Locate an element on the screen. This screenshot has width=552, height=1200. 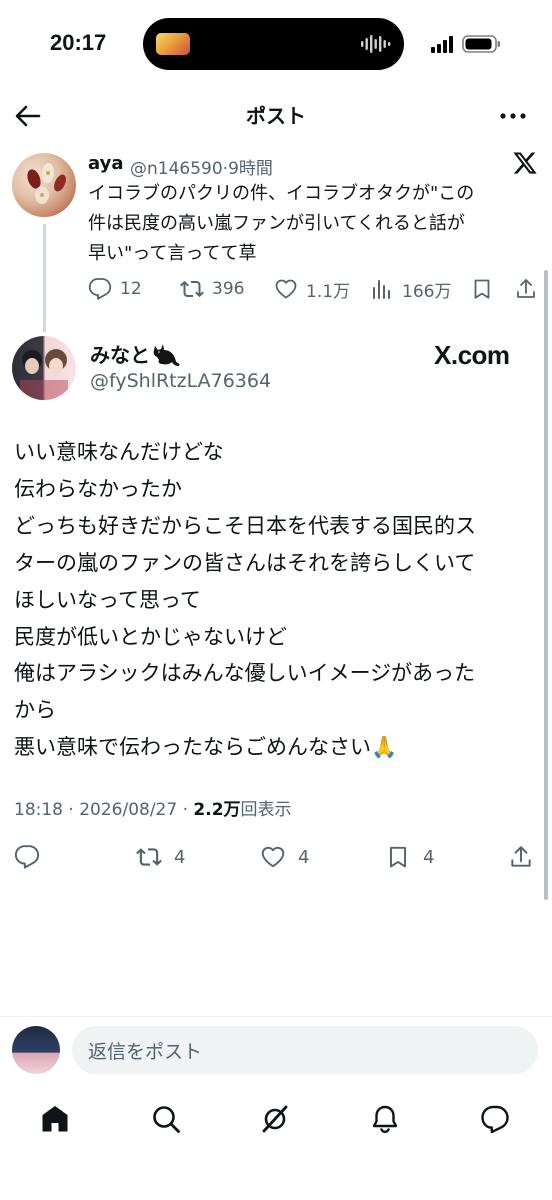
repost-count: 396 is located at coordinates (228, 289).